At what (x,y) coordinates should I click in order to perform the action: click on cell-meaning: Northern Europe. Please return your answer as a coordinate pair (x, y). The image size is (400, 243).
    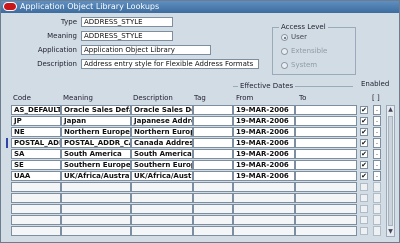
    Looking at the image, I should click on (96, 132).